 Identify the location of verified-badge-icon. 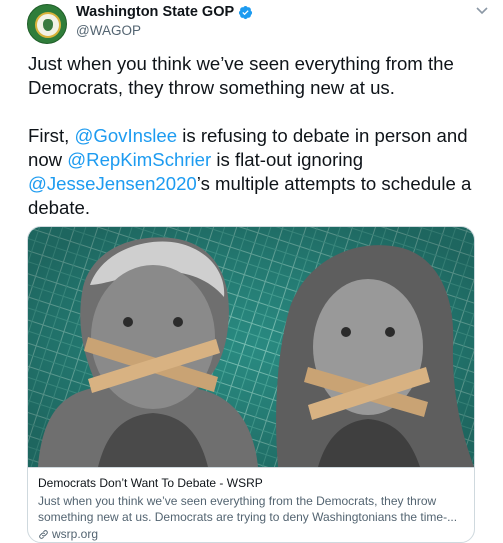
(246, 12).